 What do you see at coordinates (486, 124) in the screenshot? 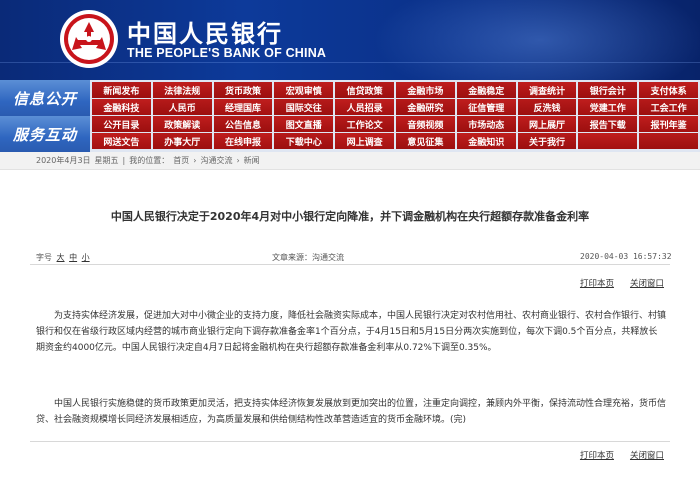
I see `nav-item: 市场动态` at bounding box center [486, 124].